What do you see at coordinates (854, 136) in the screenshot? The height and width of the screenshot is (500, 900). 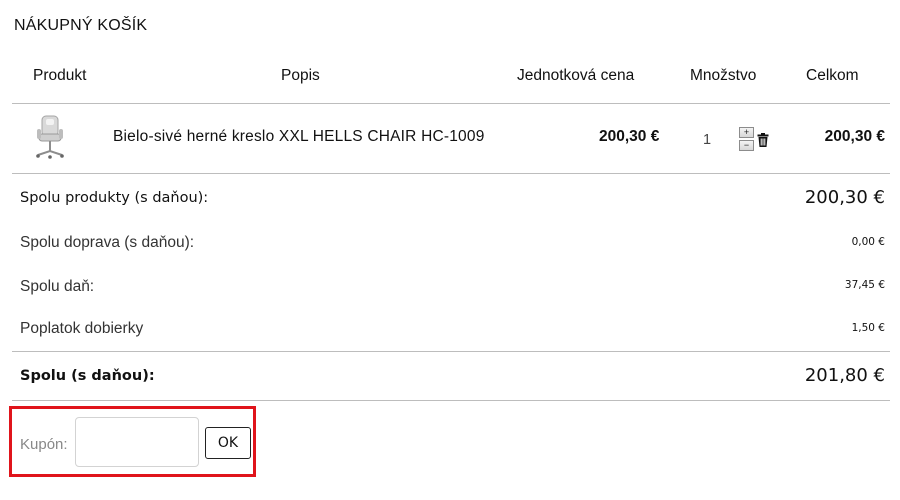 I see `row-total: 200,30 €` at bounding box center [854, 136].